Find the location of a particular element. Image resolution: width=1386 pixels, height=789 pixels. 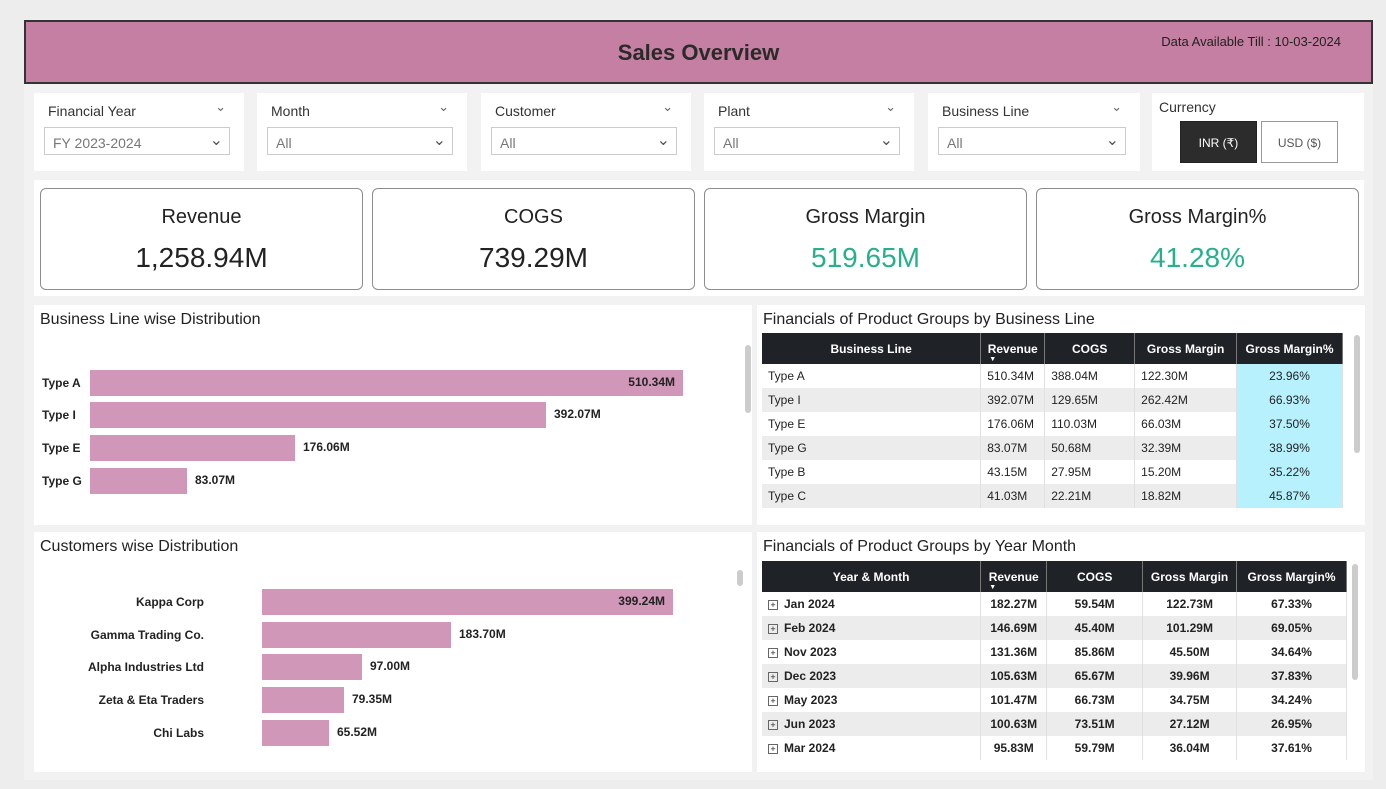

bar-value-label: 399.24M is located at coordinates (641, 601).